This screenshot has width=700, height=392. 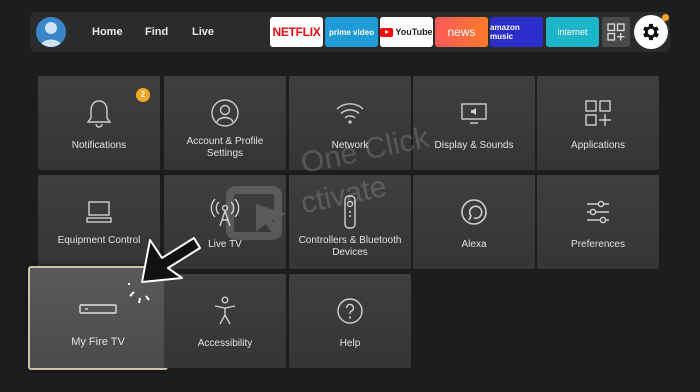 I want to click on settings-button, so click(x=651, y=31).